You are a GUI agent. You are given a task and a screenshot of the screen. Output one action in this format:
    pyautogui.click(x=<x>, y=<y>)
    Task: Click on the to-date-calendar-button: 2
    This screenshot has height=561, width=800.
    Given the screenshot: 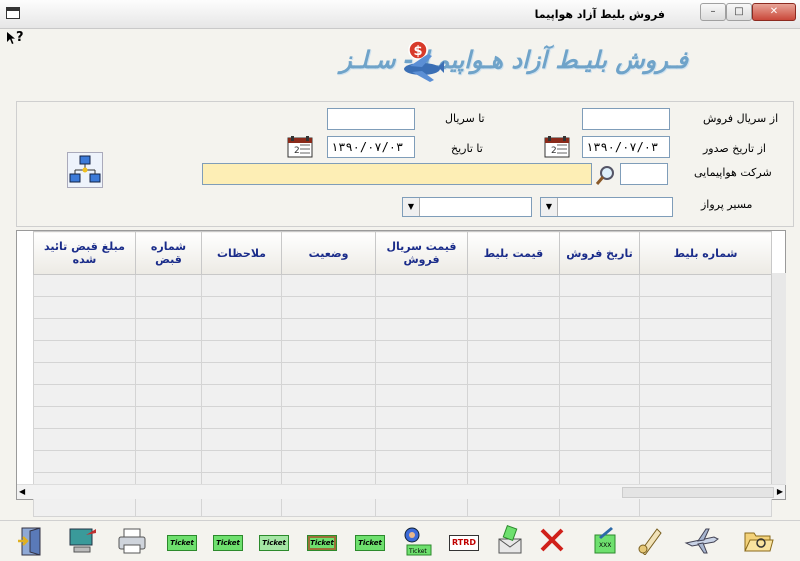 What is the action you would take?
    pyautogui.click(x=300, y=147)
    